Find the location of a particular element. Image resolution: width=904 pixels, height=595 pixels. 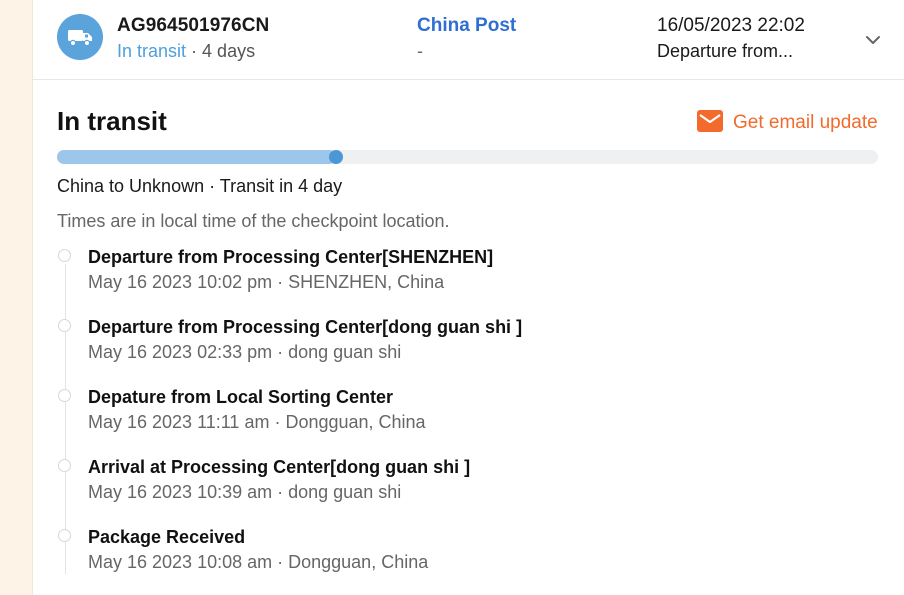

latest-event-time: 16/05/2023 22:02 is located at coordinates (731, 25).